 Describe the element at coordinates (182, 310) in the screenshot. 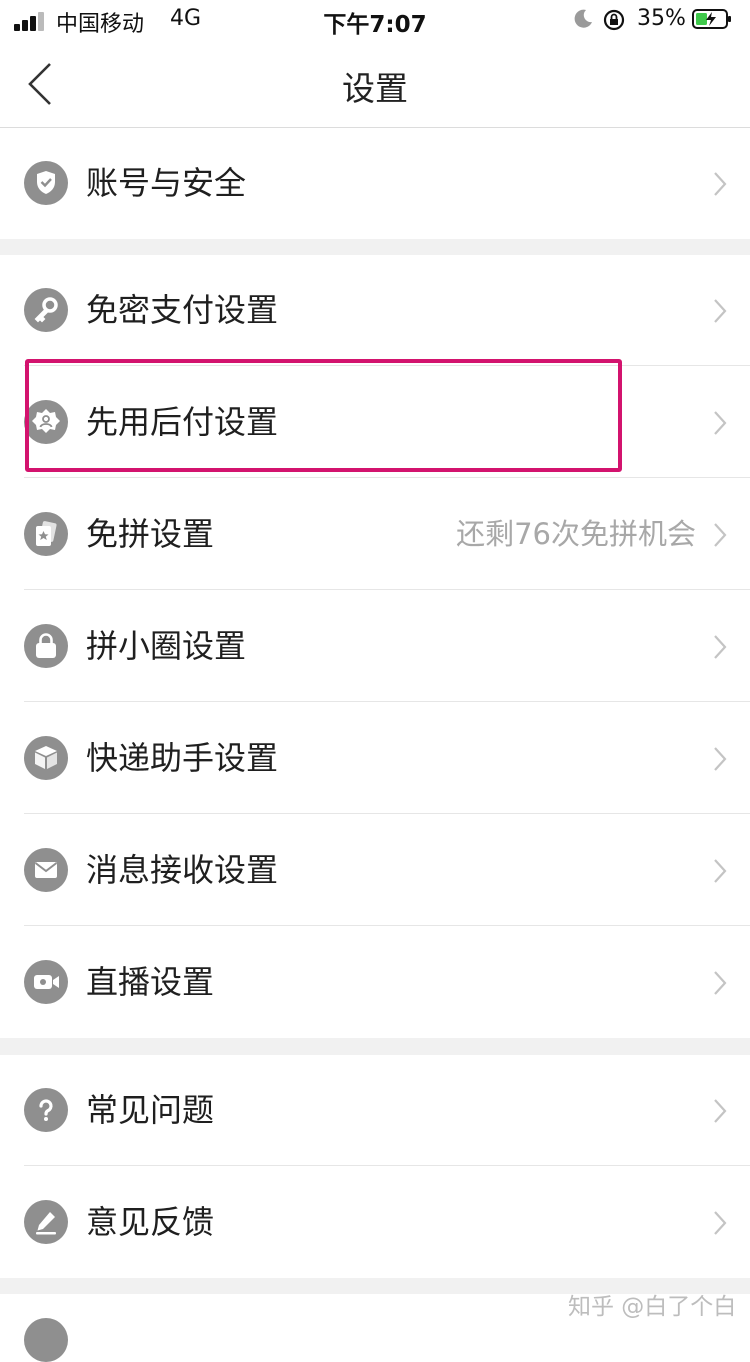

I see `settings-item-label: 免密支付设置` at that location.